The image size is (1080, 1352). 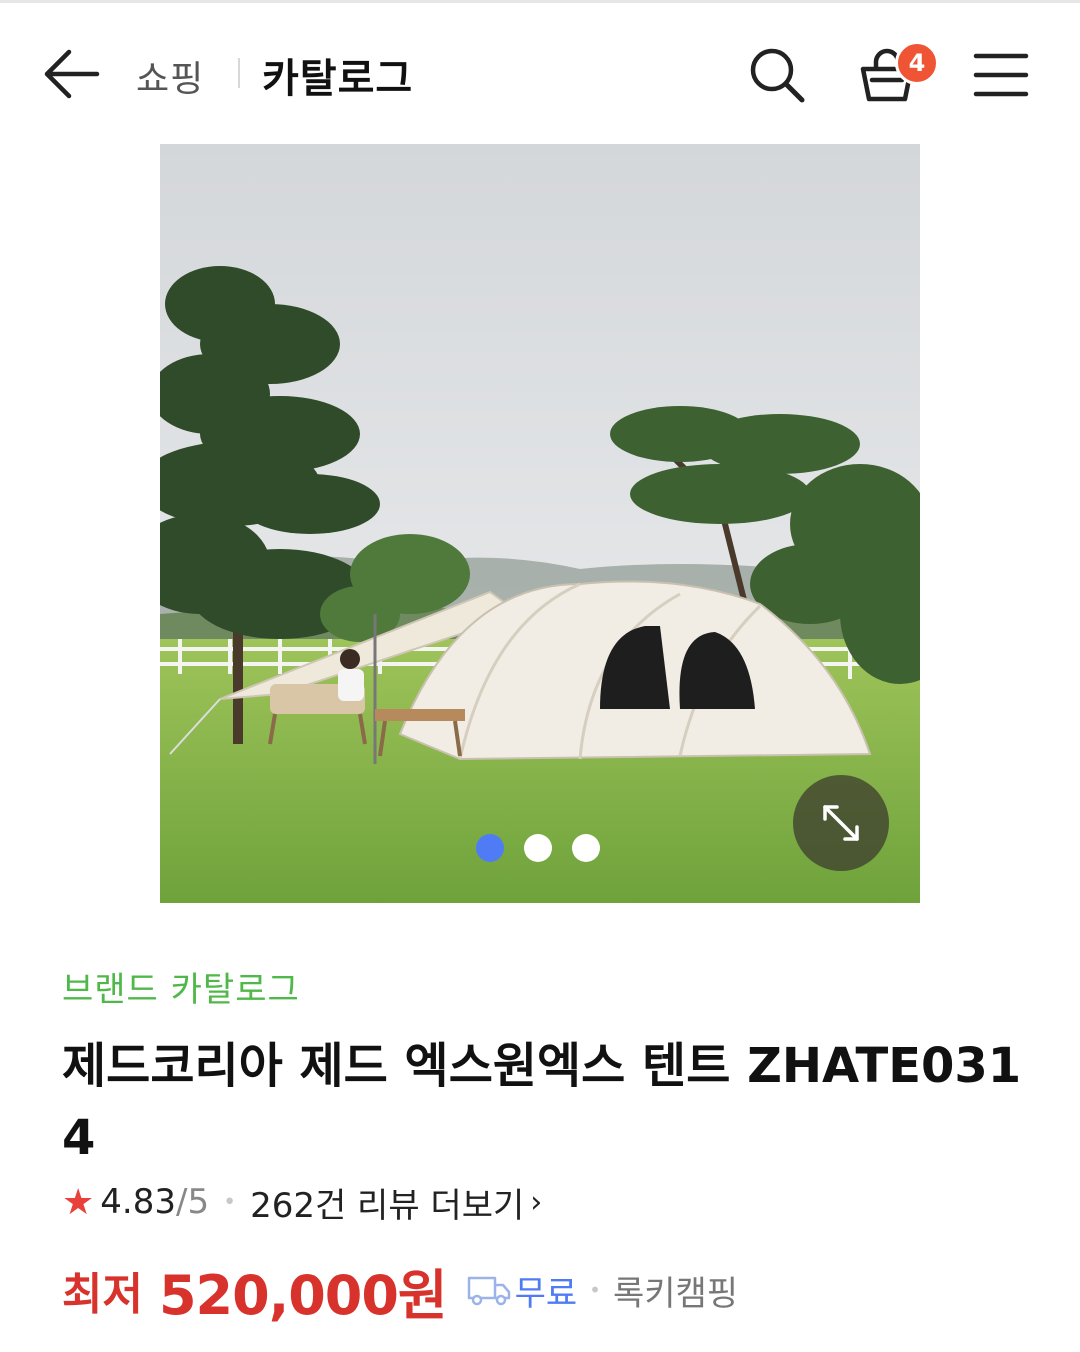 I want to click on menu-button, so click(x=1001, y=75).